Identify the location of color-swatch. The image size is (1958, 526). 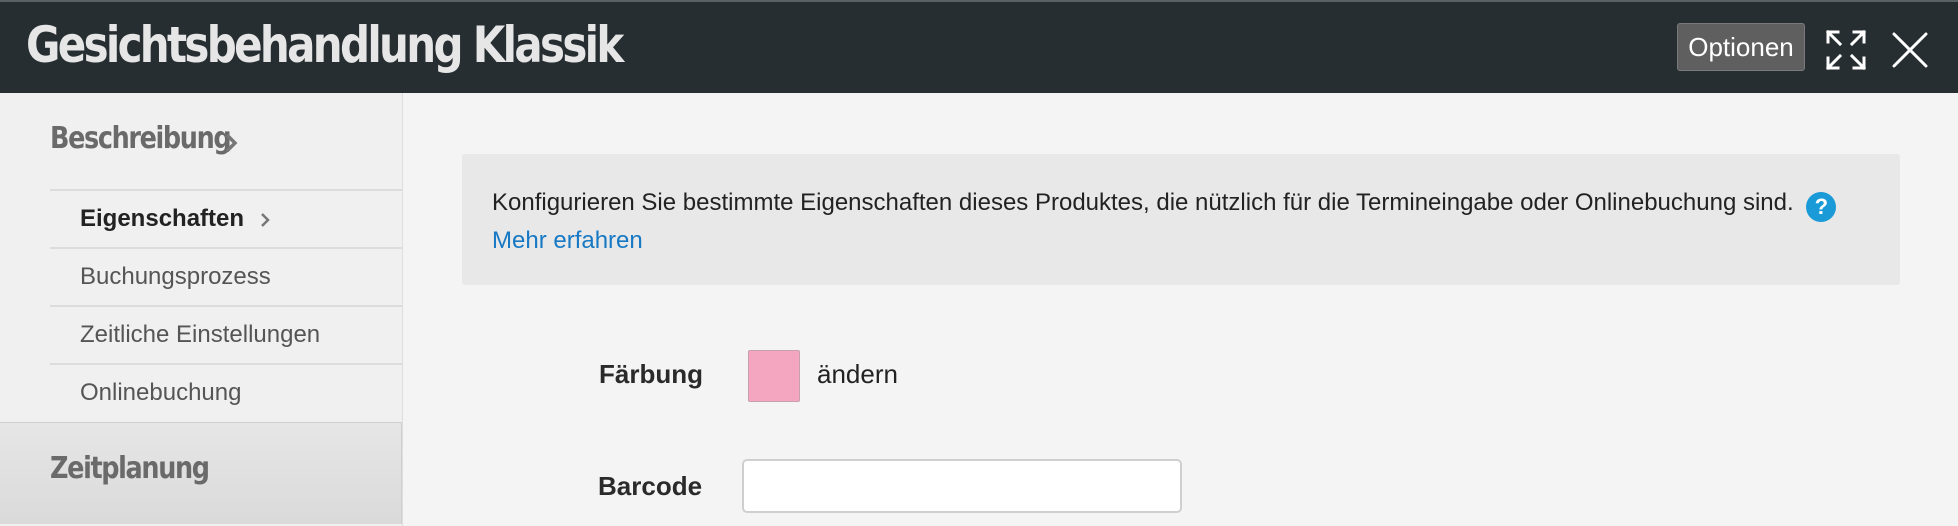
(774, 376).